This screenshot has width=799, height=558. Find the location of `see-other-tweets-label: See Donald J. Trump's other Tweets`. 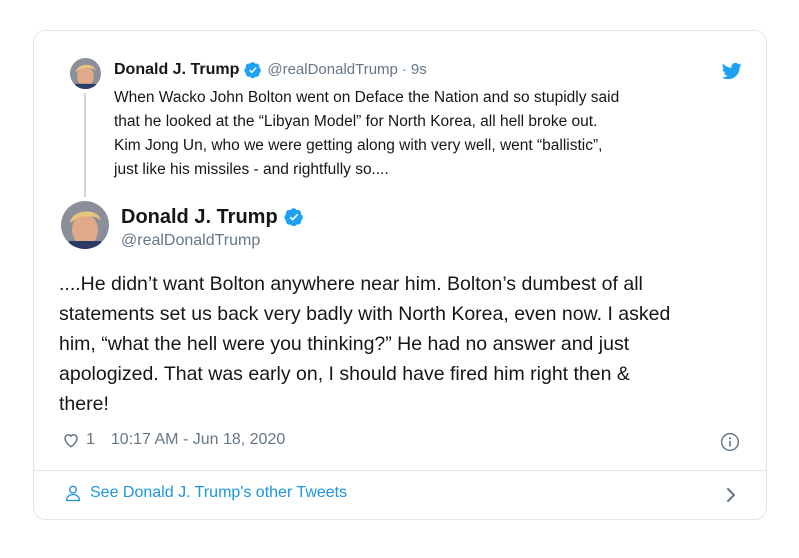

see-other-tweets-label: See Donald J. Trump's other Tweets is located at coordinates (218, 493).